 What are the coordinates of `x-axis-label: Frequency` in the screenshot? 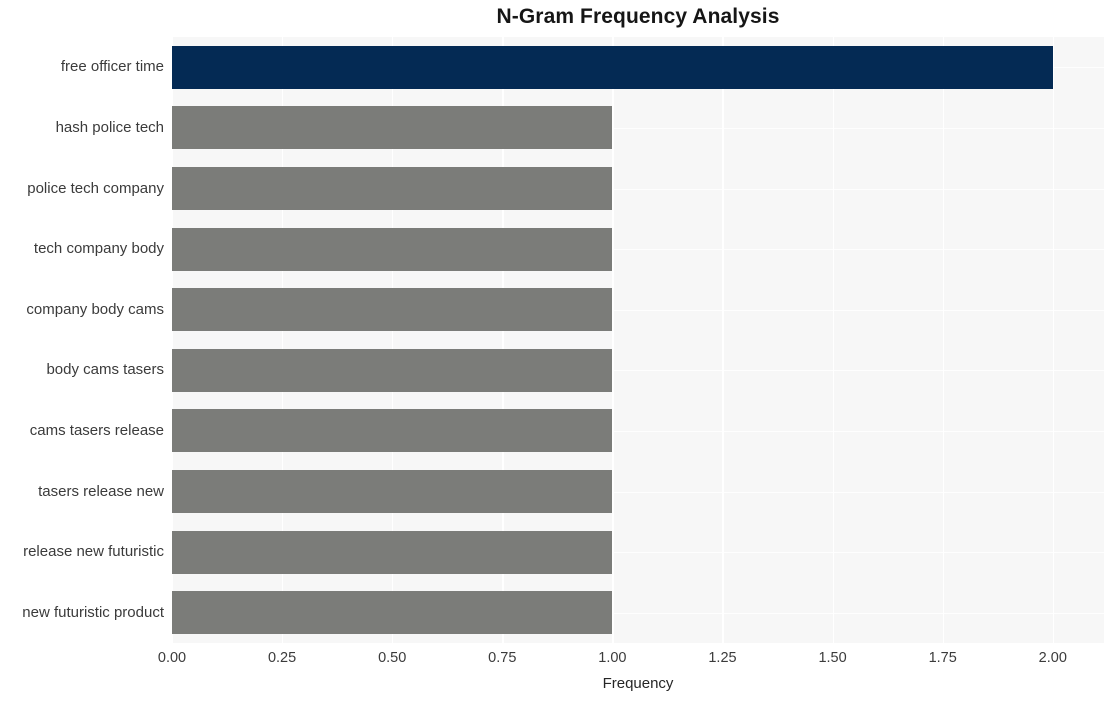 It's located at (638, 683).